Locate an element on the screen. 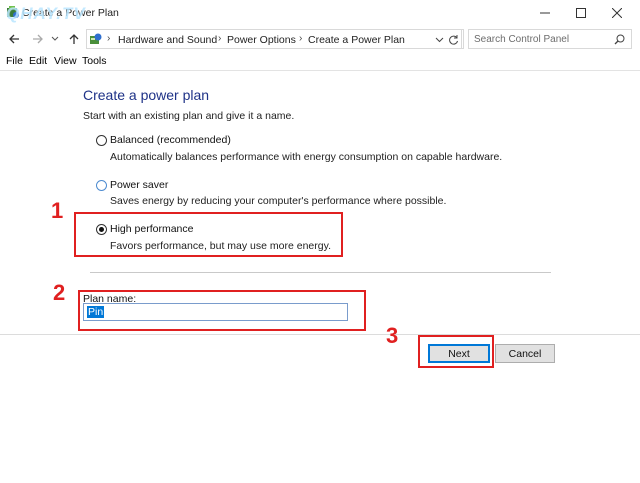 This screenshot has width=640, height=483. refresh-icon is located at coordinates (453, 39).